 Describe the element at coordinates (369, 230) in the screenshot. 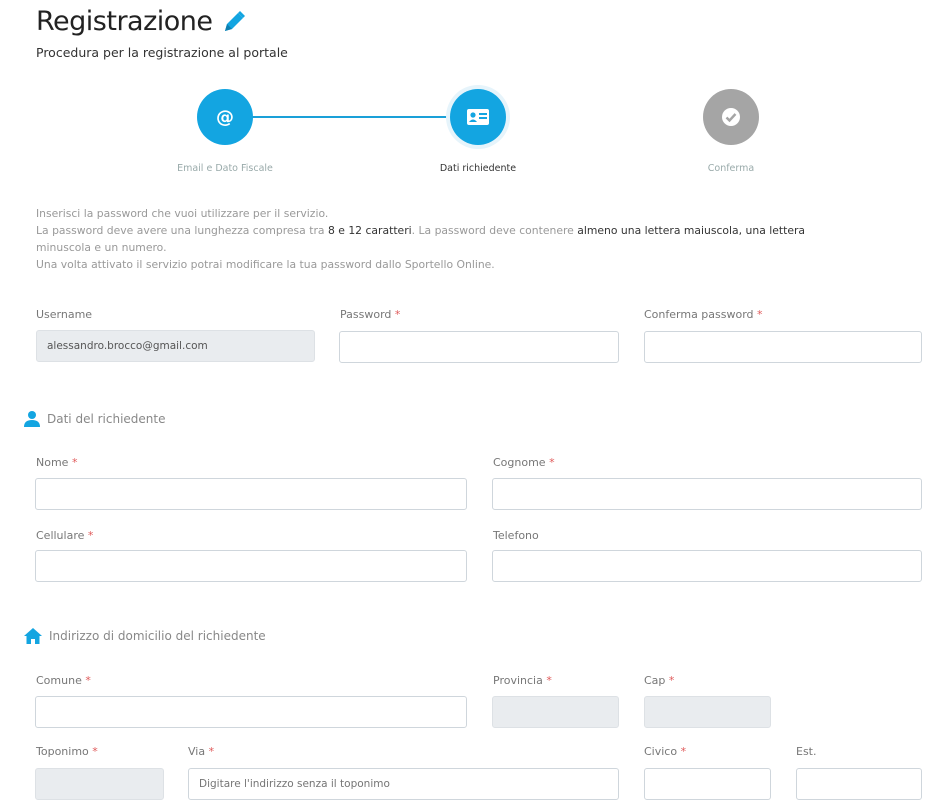

I see `info-line-2b: 8 e 12 caratteri` at that location.